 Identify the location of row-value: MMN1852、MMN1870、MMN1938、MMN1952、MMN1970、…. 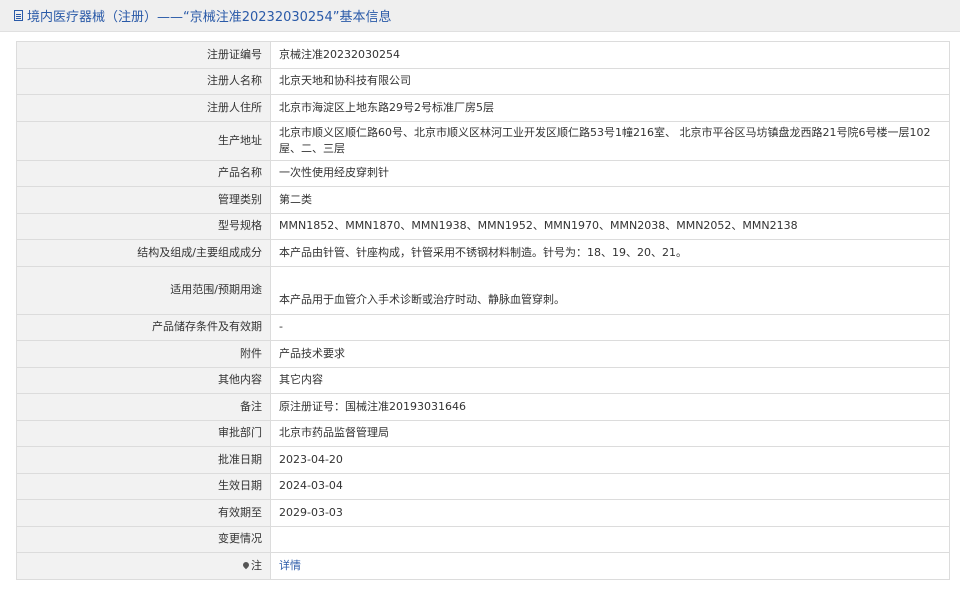
(610, 226).